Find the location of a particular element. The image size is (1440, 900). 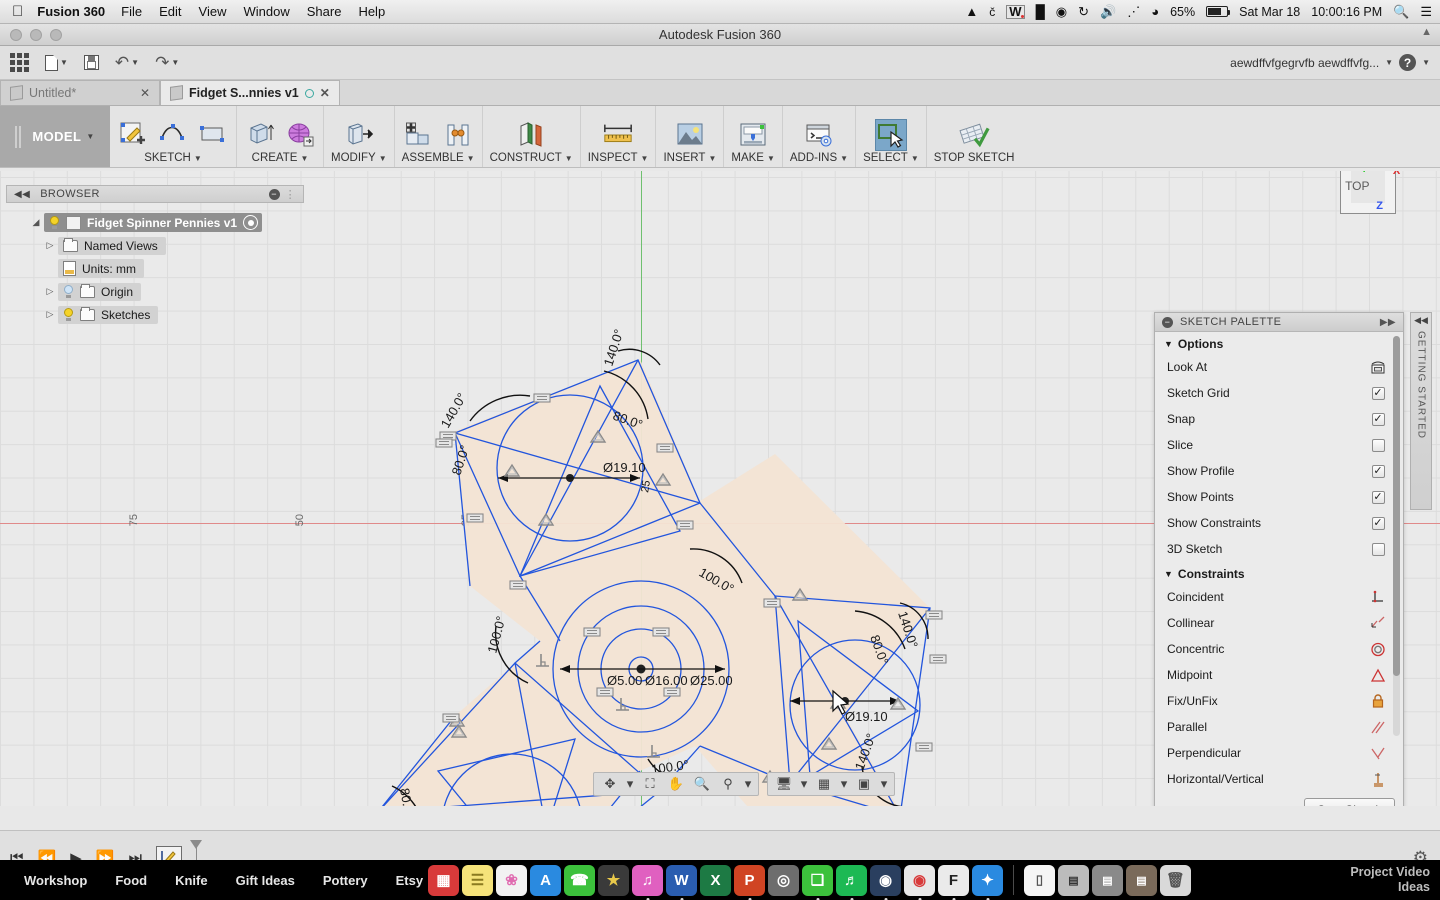

zoom-icon: 🔍 is located at coordinates (702, 784).